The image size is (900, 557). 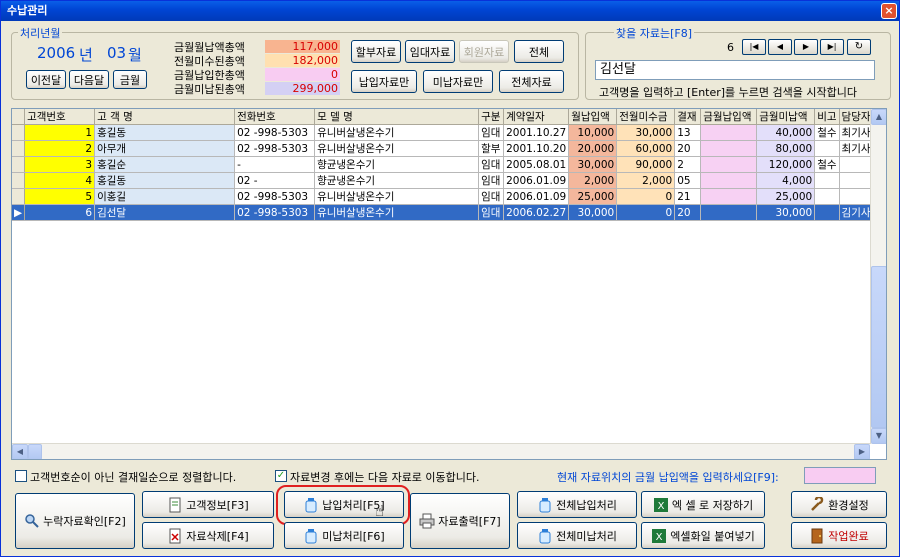 I want to click on cell-id: 4, so click(x=60, y=180).